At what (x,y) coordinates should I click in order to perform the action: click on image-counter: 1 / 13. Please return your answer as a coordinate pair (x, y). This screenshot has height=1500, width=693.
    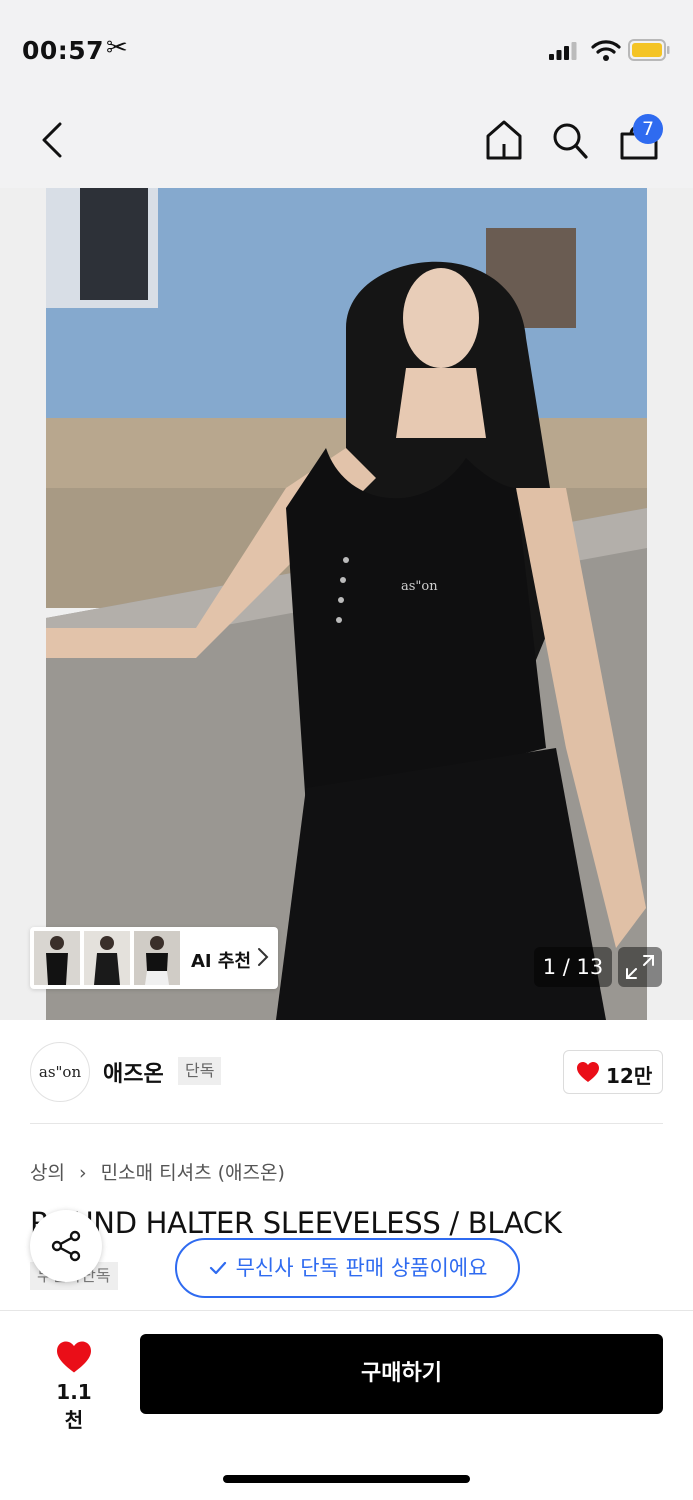
    Looking at the image, I should click on (573, 967).